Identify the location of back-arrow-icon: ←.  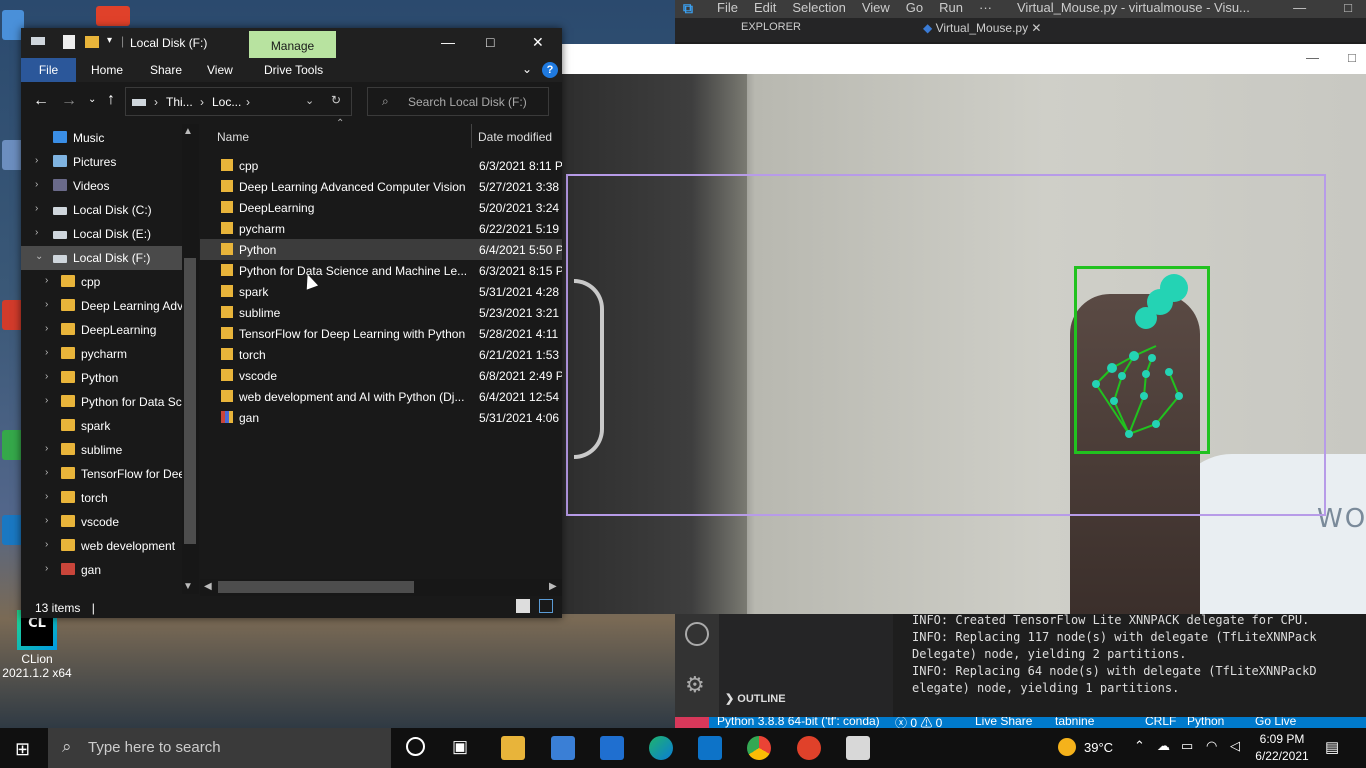
(41, 101).